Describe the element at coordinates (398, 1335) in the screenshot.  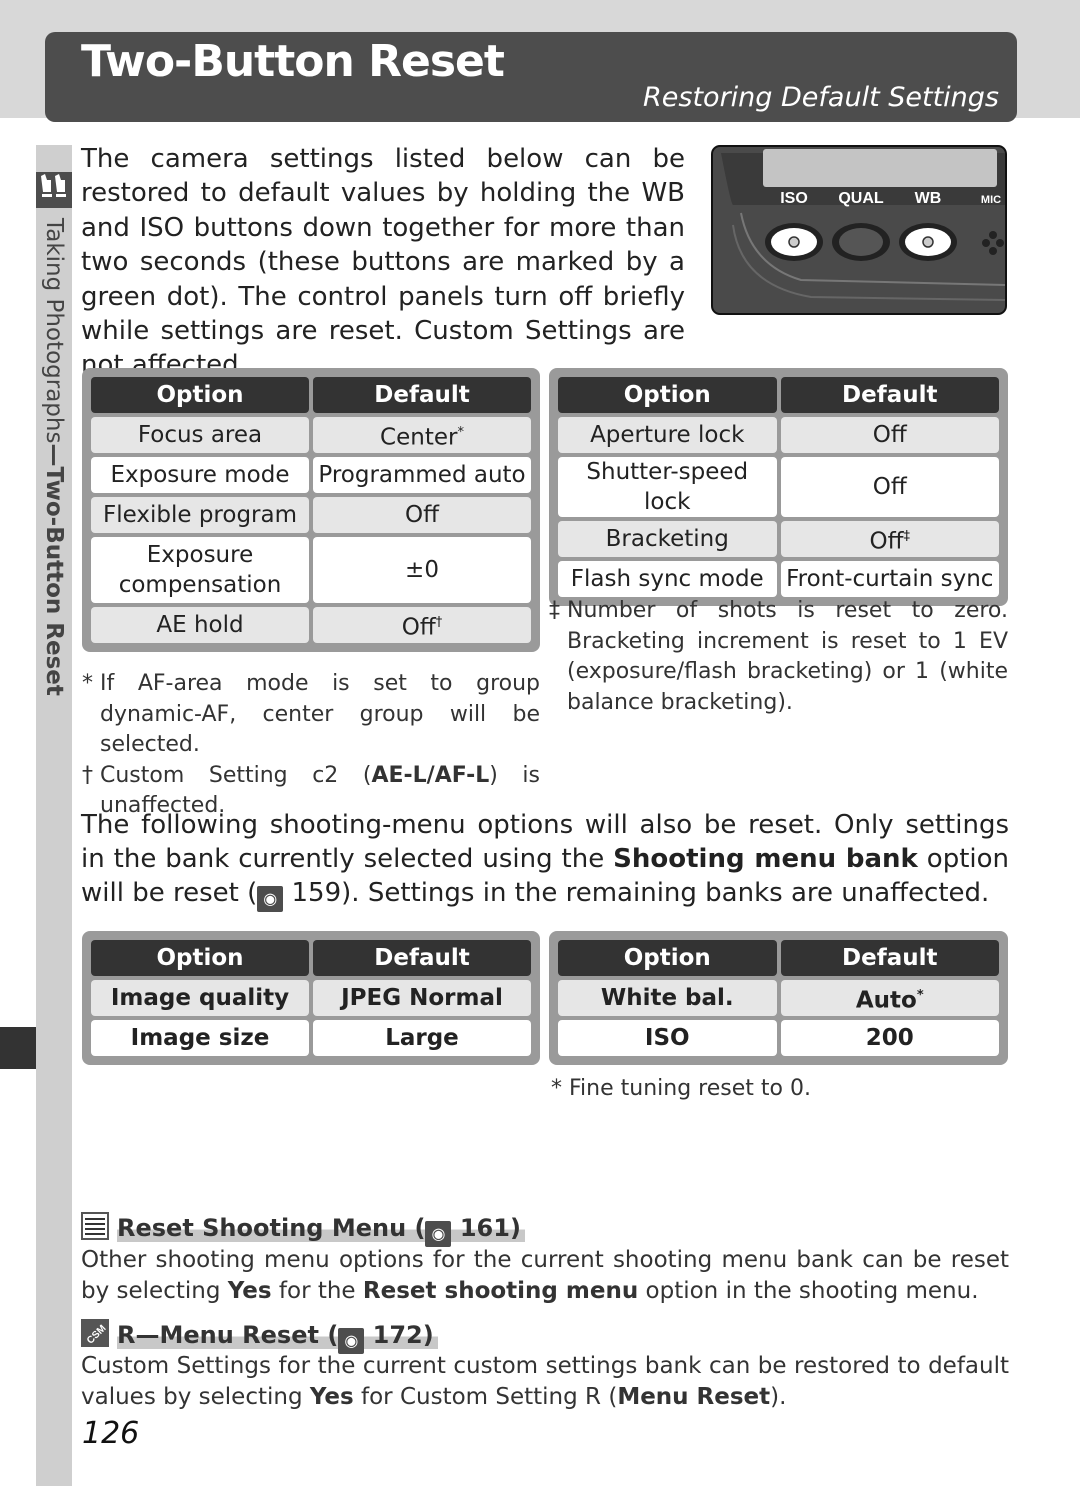
I see `page-ref-number: 172` at that location.